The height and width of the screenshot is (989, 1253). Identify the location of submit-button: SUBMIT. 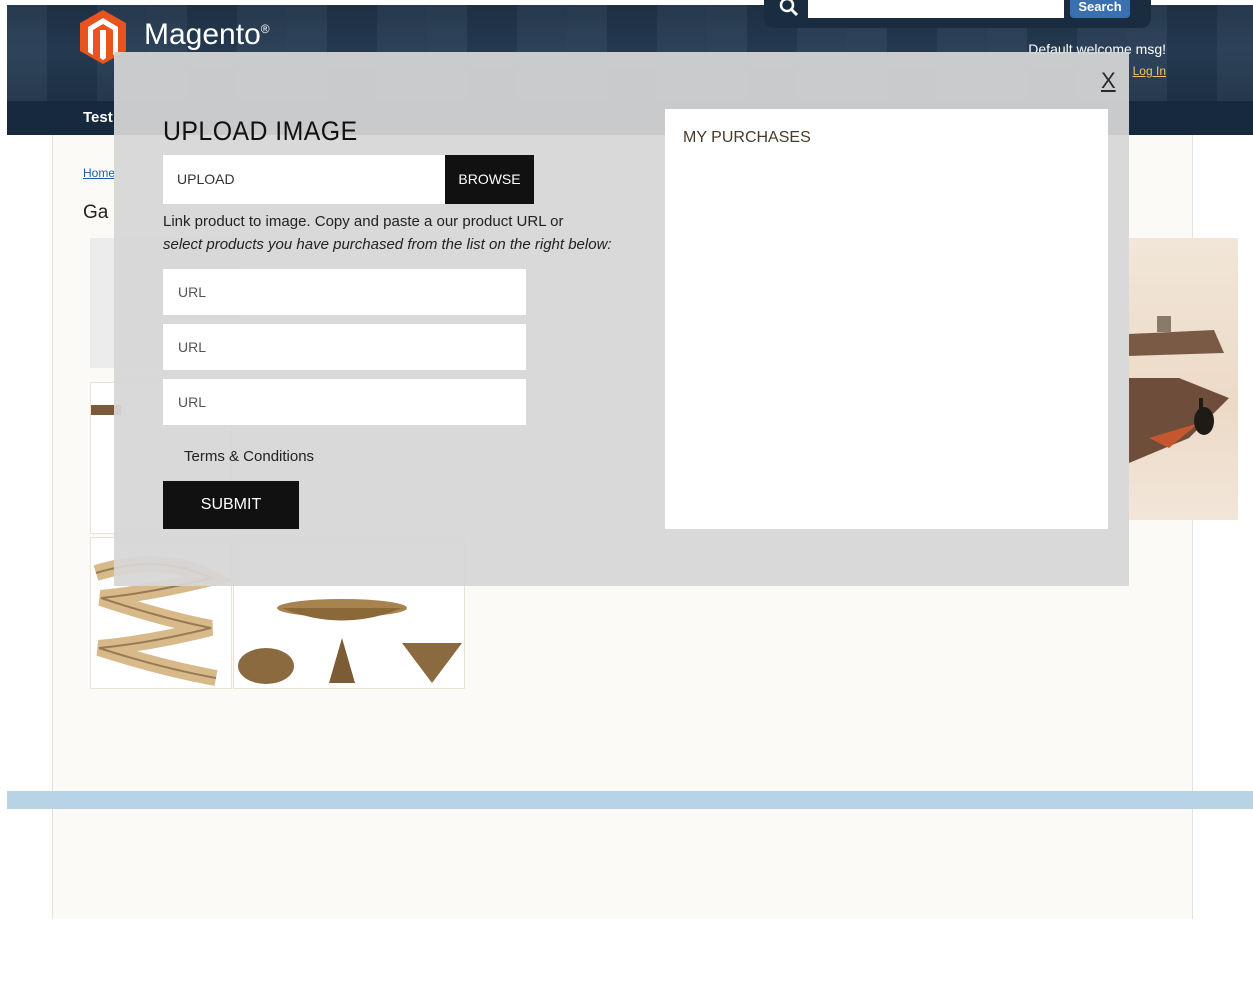
(231, 505).